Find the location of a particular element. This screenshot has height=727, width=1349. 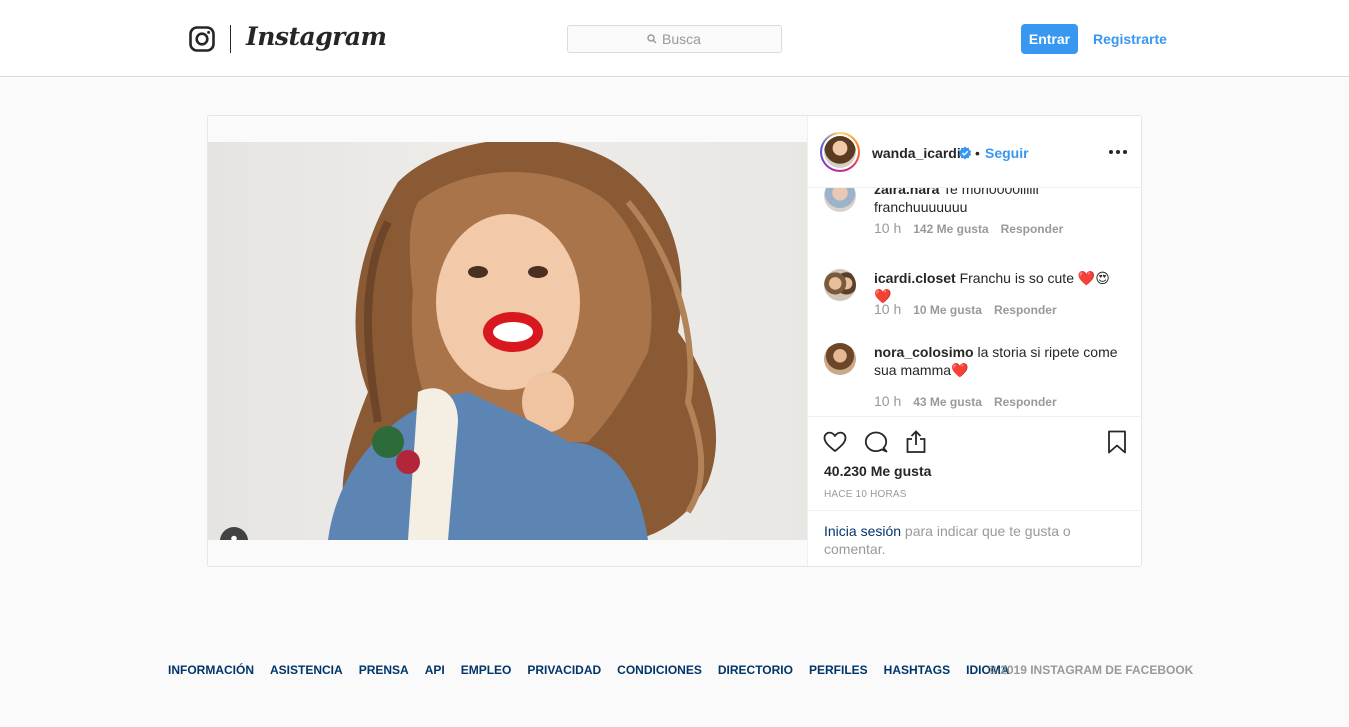

footer-copyright: © 2019 INSTAGRAM DE FACEBOOK is located at coordinates (1091, 670).